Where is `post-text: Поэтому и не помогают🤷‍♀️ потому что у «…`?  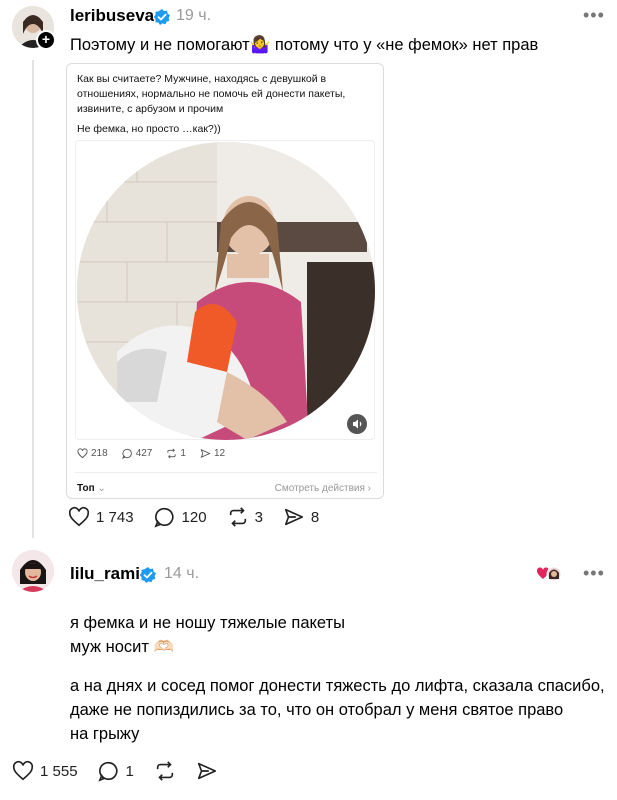
post-text: Поэтому и не помогают🤷‍♀️ потому что у «… is located at coordinates (304, 45).